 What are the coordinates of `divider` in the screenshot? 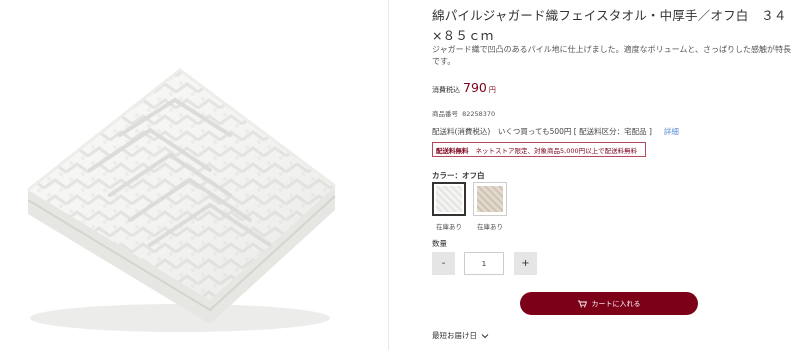 It's located at (388, 175).